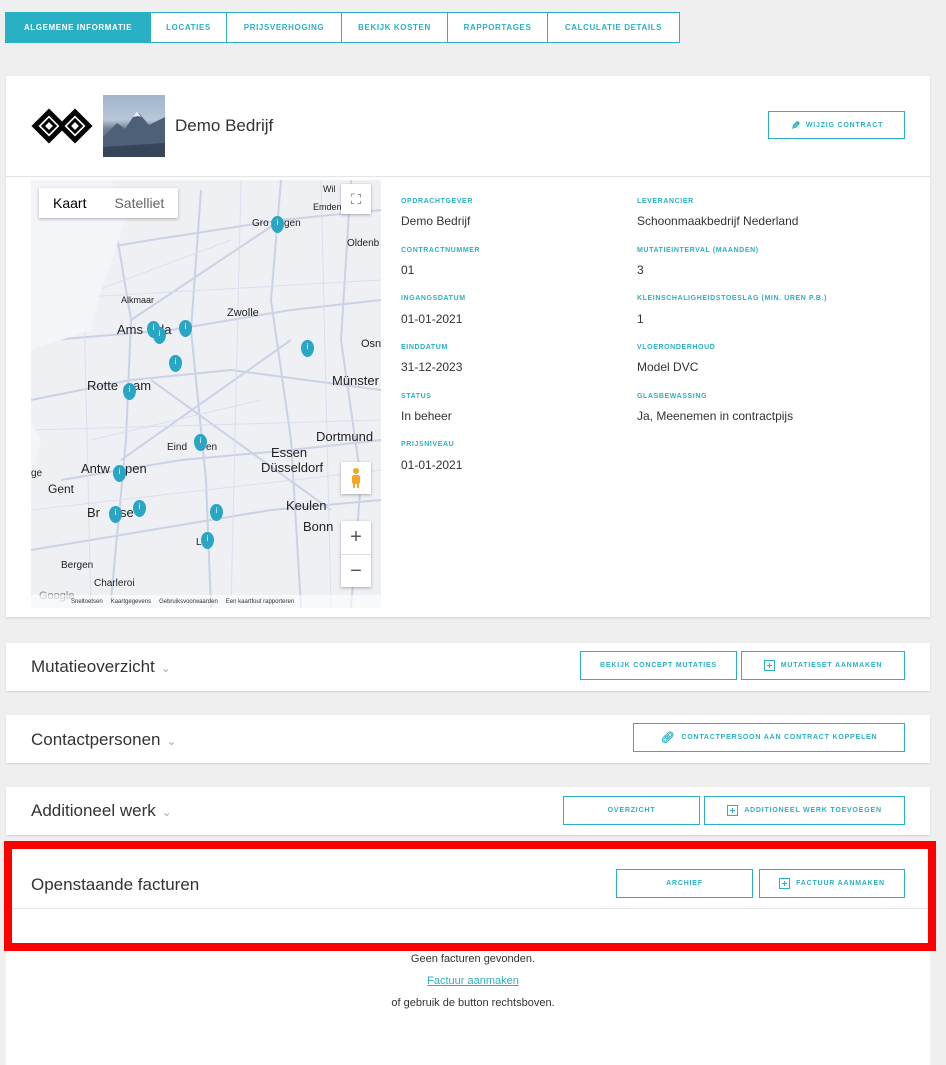 The width and height of the screenshot is (946, 1065). What do you see at coordinates (813, 810) in the screenshot?
I see `additioneel-werk-toevoegen-label: ADDITIONEEL WERK TOEVOEGEN` at bounding box center [813, 810].